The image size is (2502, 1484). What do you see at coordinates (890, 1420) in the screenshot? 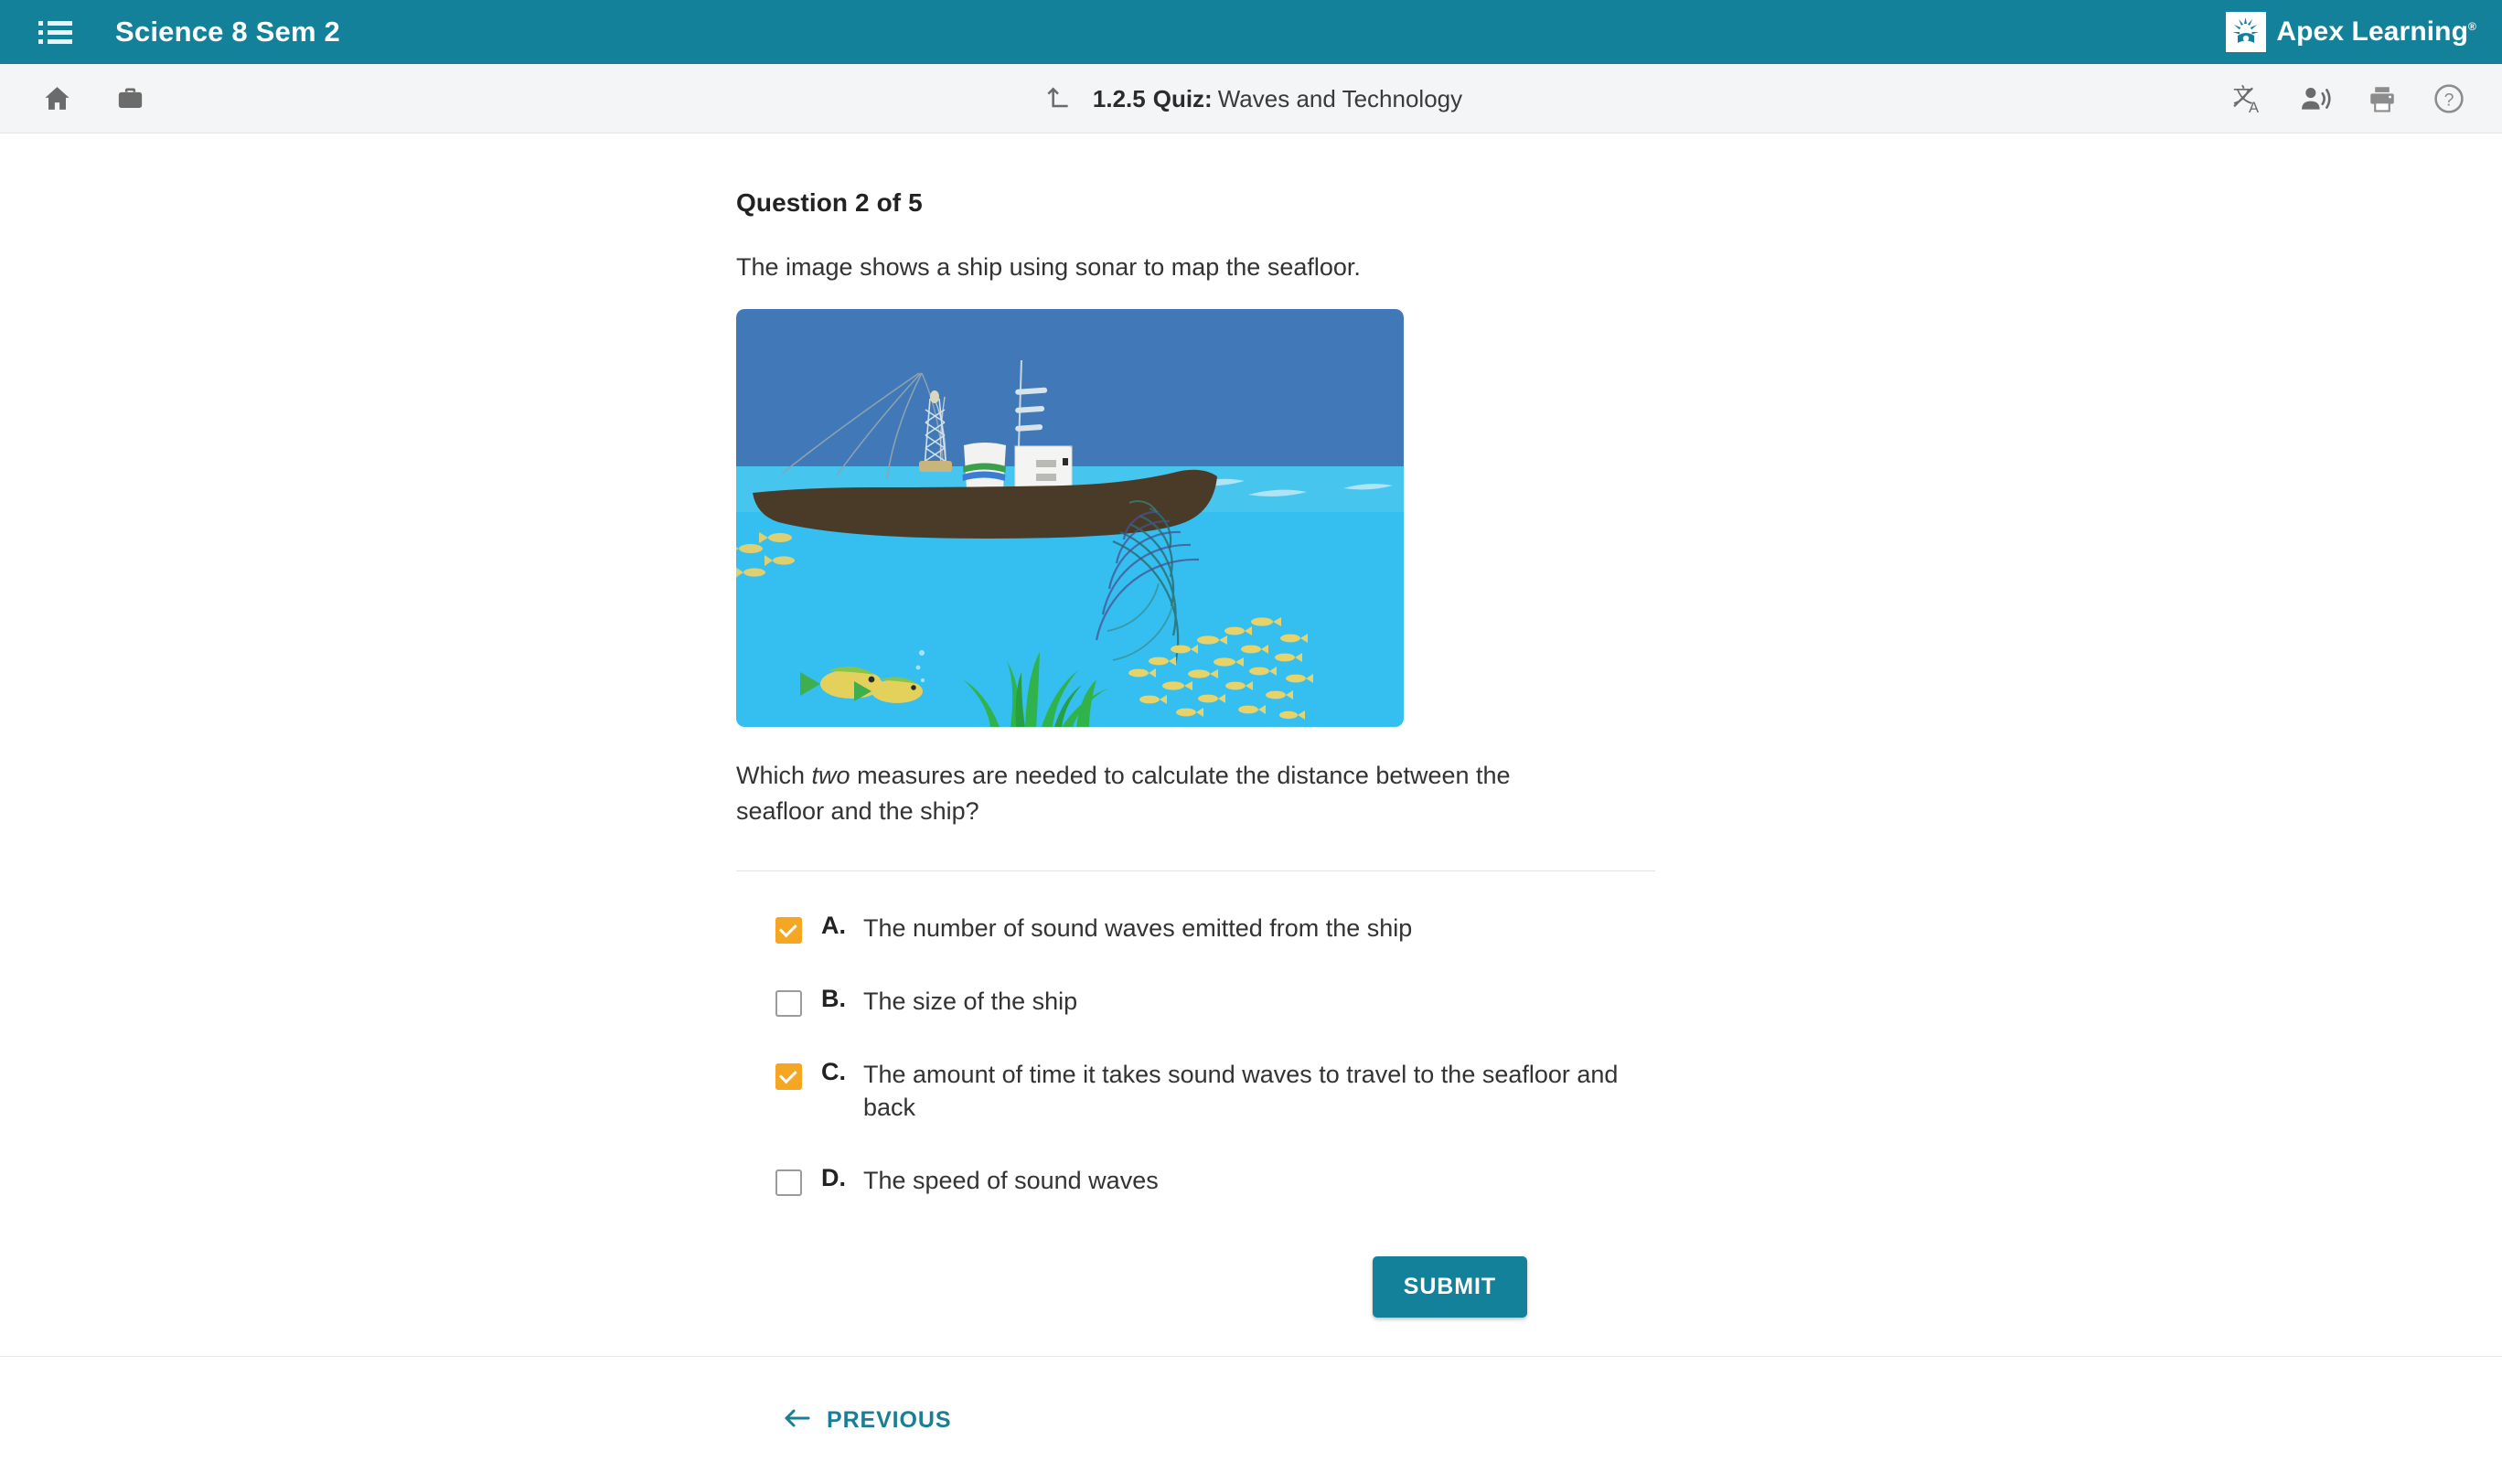
I see `previous-label: PREVIOUS` at bounding box center [890, 1420].